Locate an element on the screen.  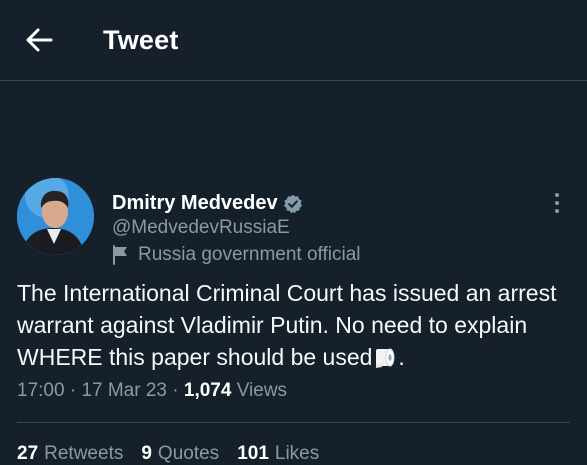
page-title: Tweet is located at coordinates (141, 40).